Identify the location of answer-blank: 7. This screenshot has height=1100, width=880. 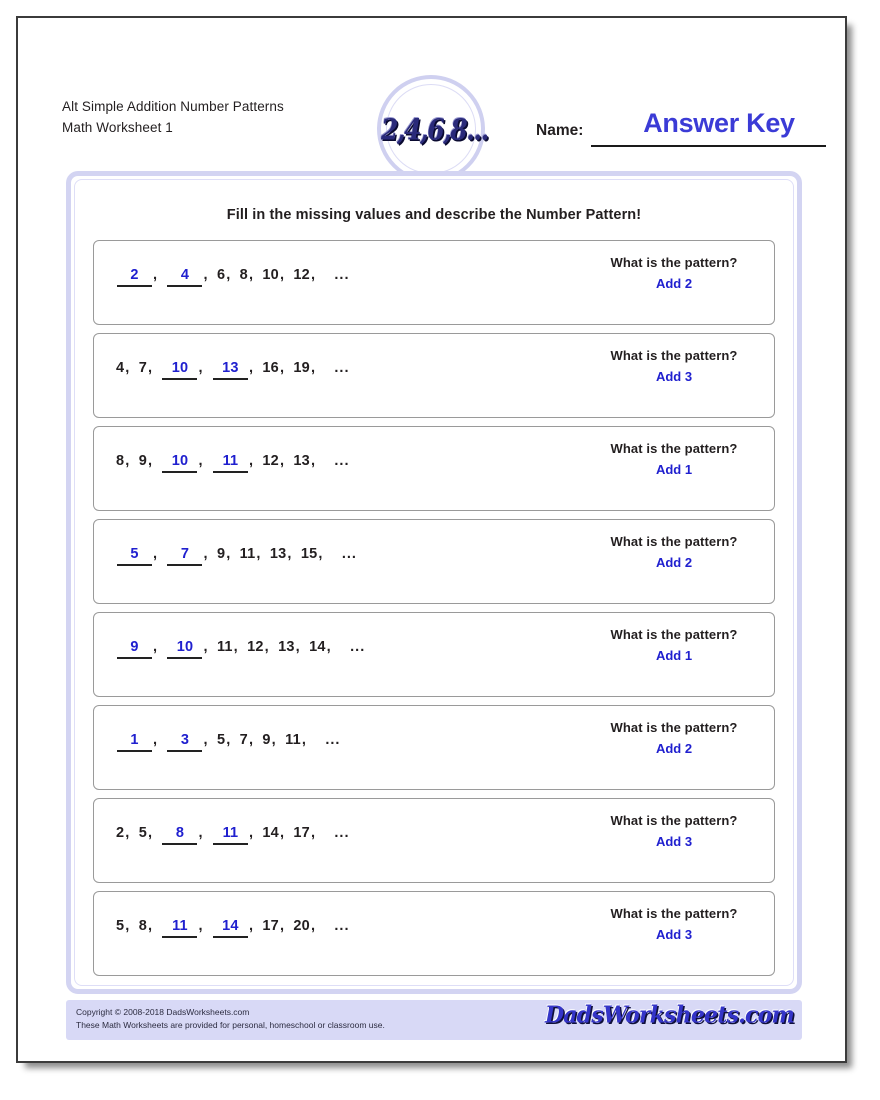
(185, 556).